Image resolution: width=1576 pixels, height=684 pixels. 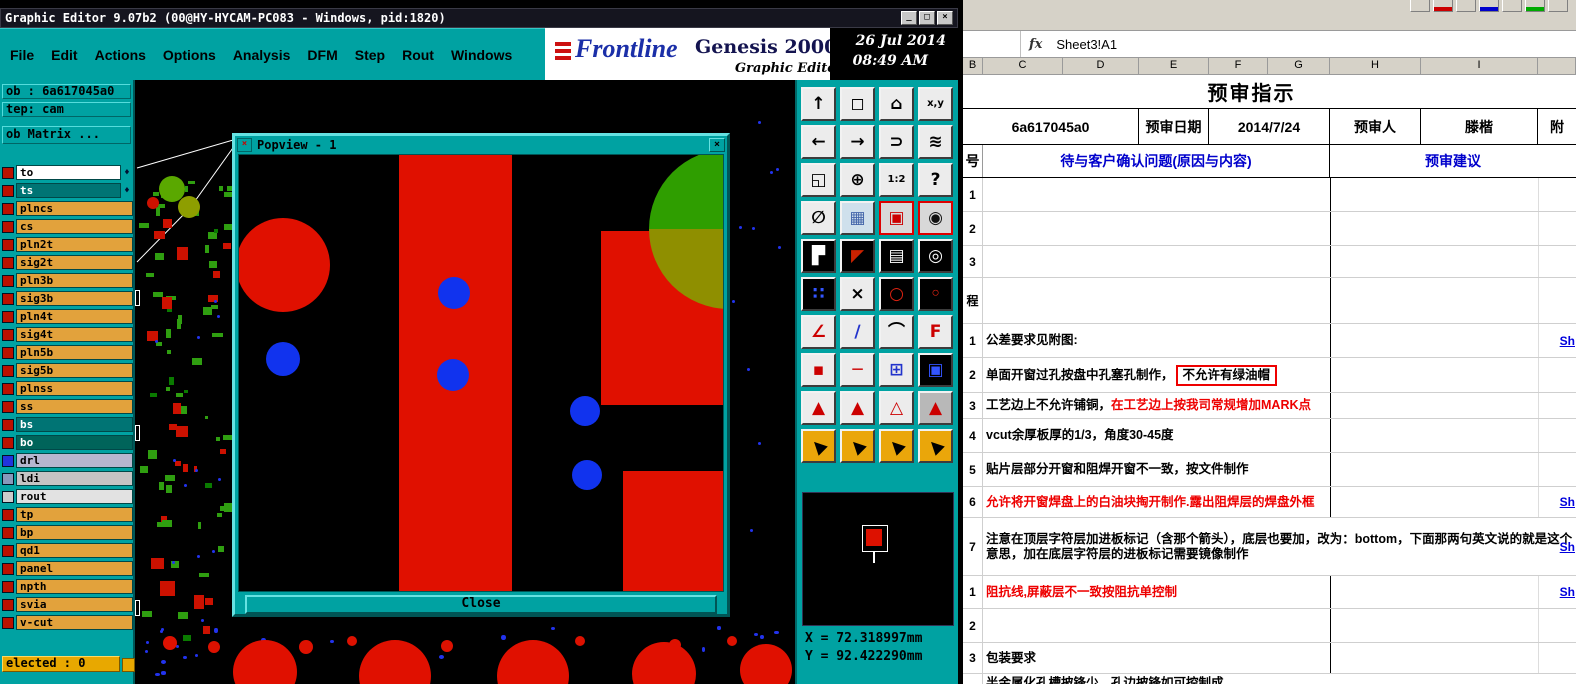 What do you see at coordinates (973, 679) in the screenshot?
I see `row-number` at bounding box center [973, 679].